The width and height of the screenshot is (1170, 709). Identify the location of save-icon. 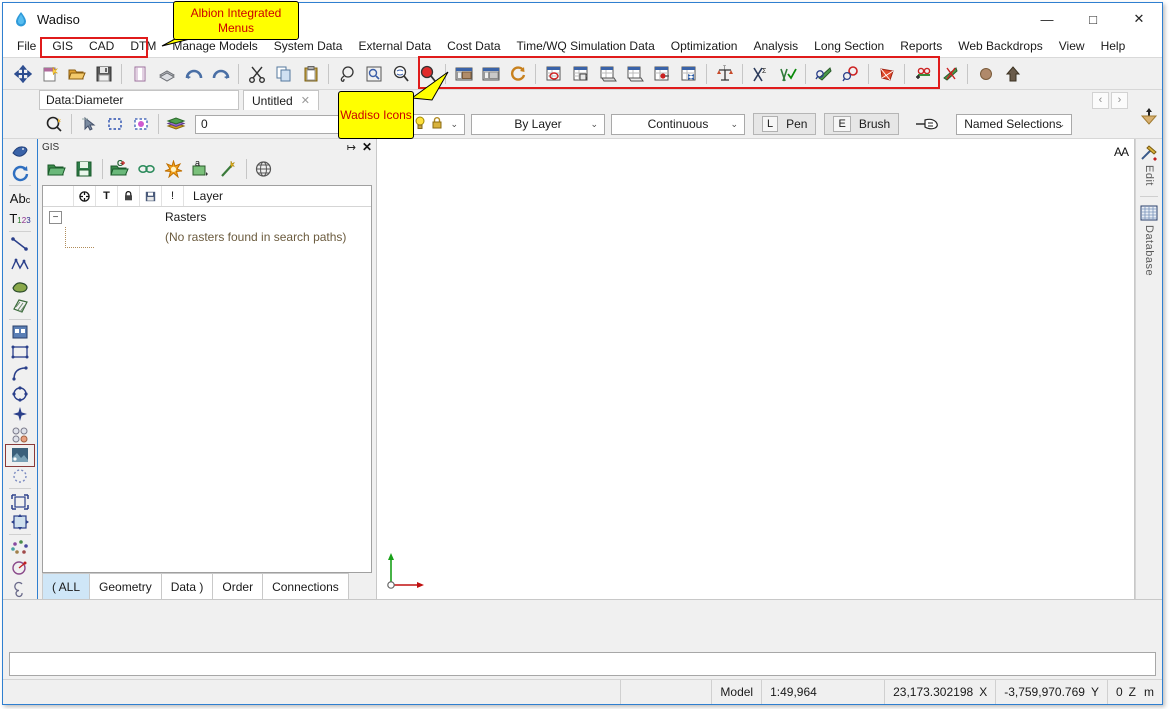
(103, 73).